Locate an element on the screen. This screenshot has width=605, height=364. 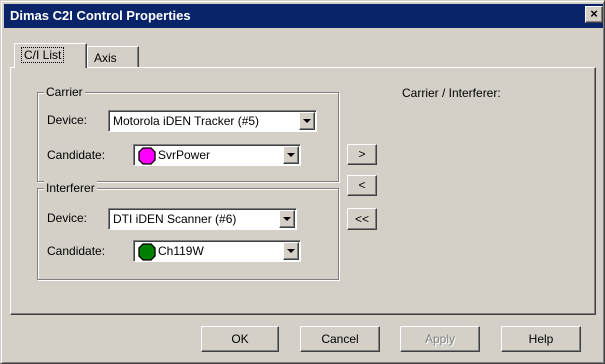
remove-pair-button: < is located at coordinates (362, 185).